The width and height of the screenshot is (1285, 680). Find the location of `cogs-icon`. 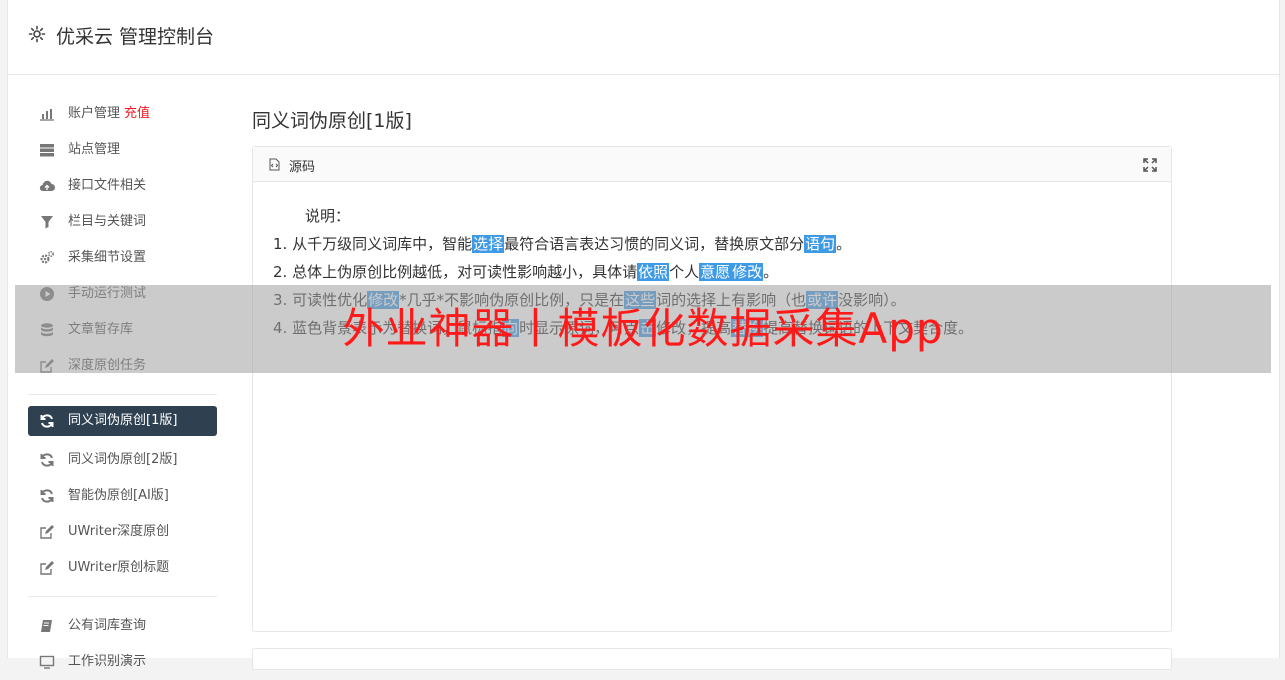

cogs-icon is located at coordinates (47, 258).